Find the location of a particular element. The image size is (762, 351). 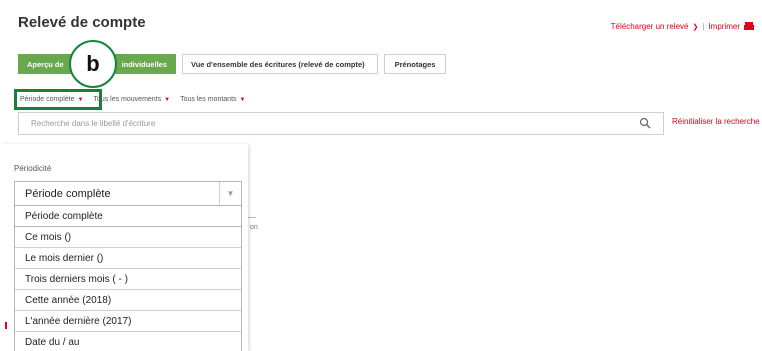

tab-label-start: Aperçu de is located at coordinates (45, 64).